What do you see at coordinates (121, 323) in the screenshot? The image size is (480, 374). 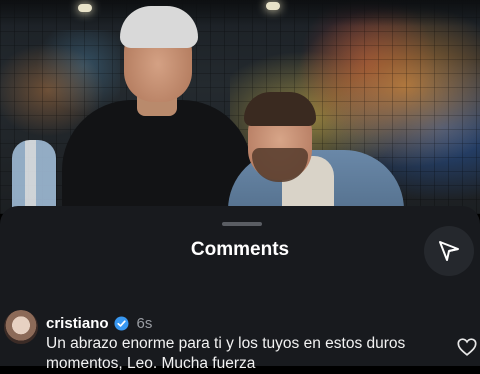 I see `verified-badge-icon` at bounding box center [121, 323].